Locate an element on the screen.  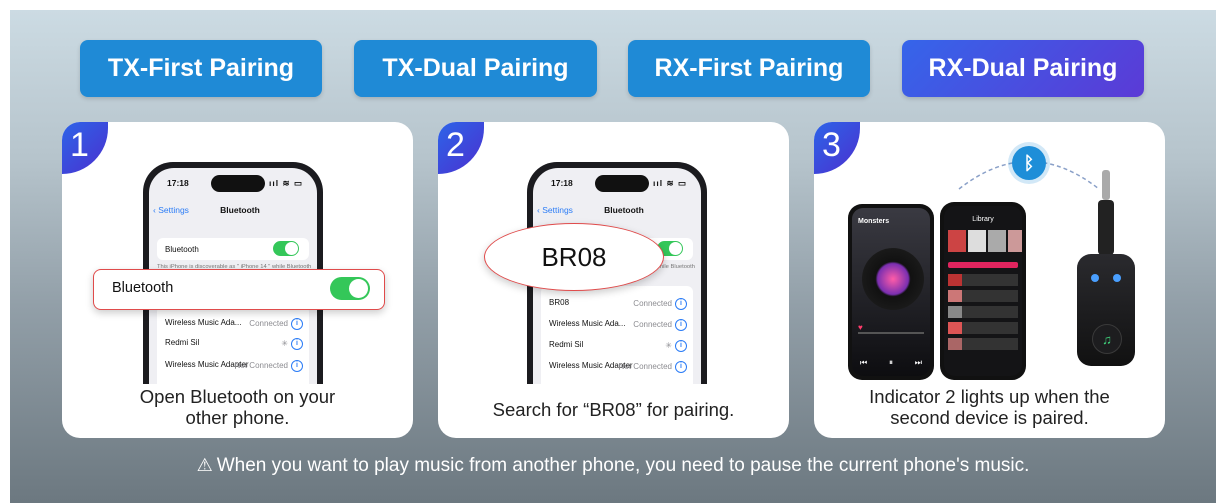
phone-music-library: Library is located at coordinates (983, 291).